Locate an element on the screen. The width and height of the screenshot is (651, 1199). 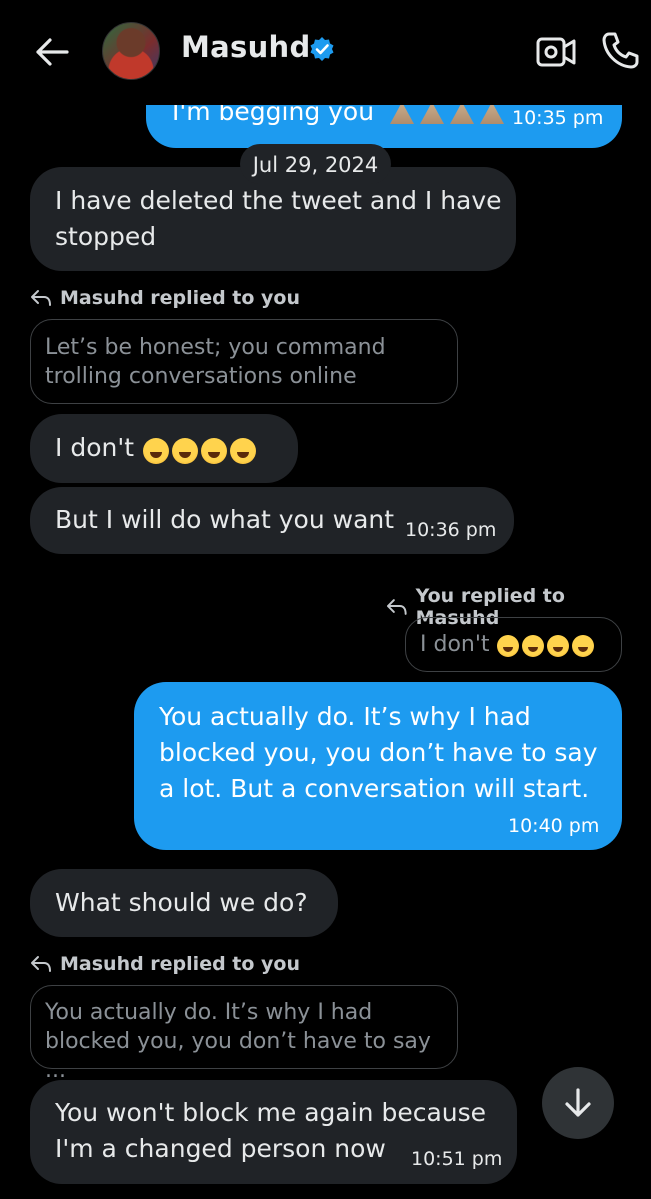
message-incoming: What should we do? is located at coordinates (184, 903).